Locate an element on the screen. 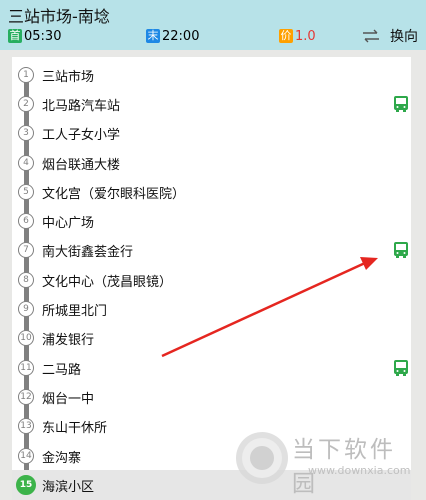  watermark-logo-icon is located at coordinates (262, 458).